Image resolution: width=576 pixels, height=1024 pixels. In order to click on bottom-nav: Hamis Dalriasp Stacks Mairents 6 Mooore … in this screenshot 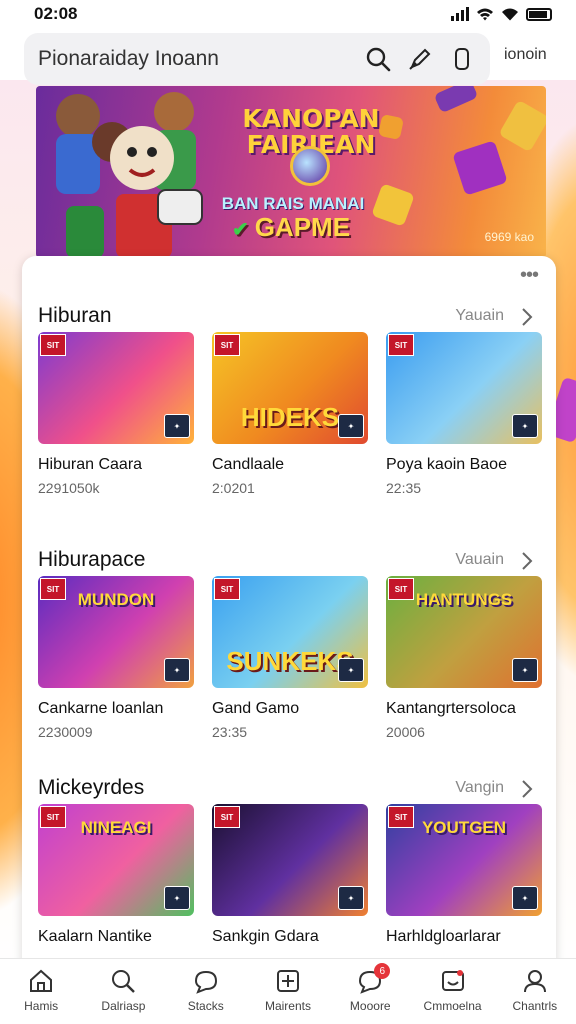, I will do `click(288, 991)`.